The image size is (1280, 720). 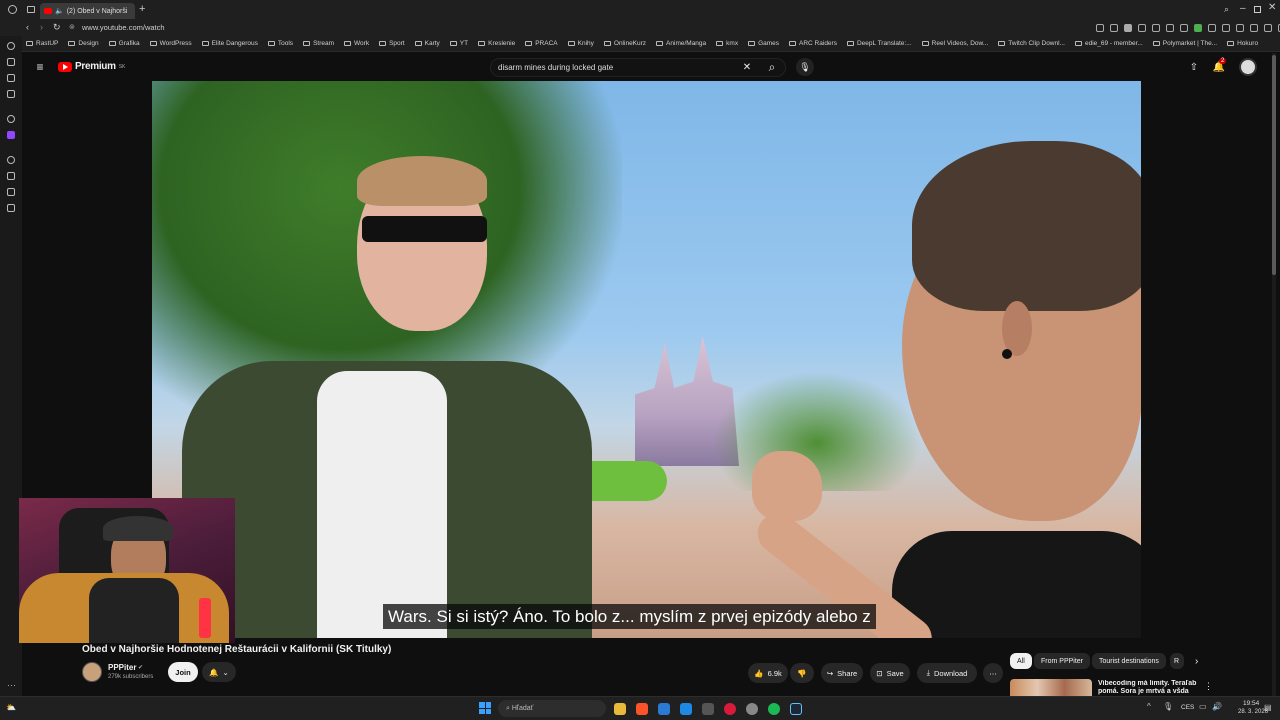 What do you see at coordinates (57, 27) in the screenshot?
I see `reload-icon: ↻` at bounding box center [57, 27].